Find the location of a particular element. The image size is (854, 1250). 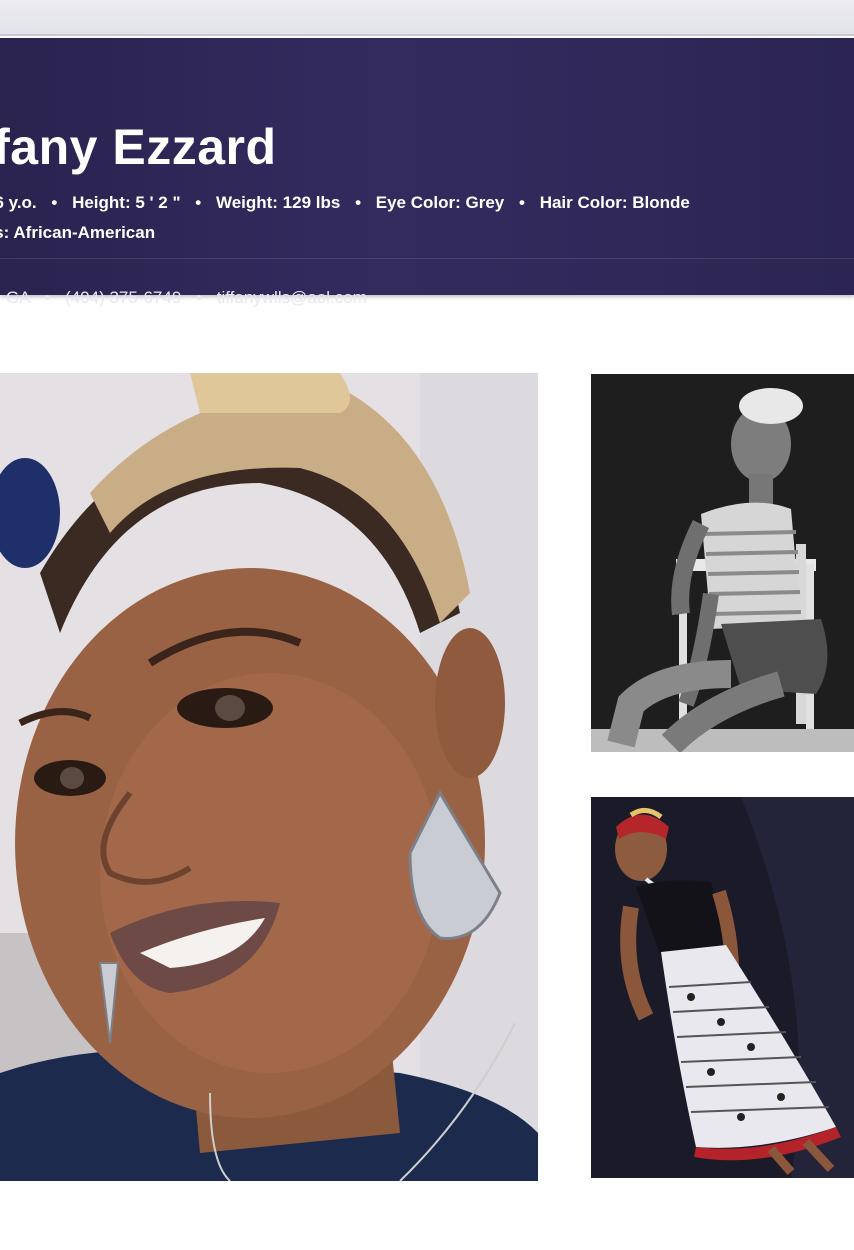

weight-value: Weight: 129 lbs is located at coordinates (278, 202).